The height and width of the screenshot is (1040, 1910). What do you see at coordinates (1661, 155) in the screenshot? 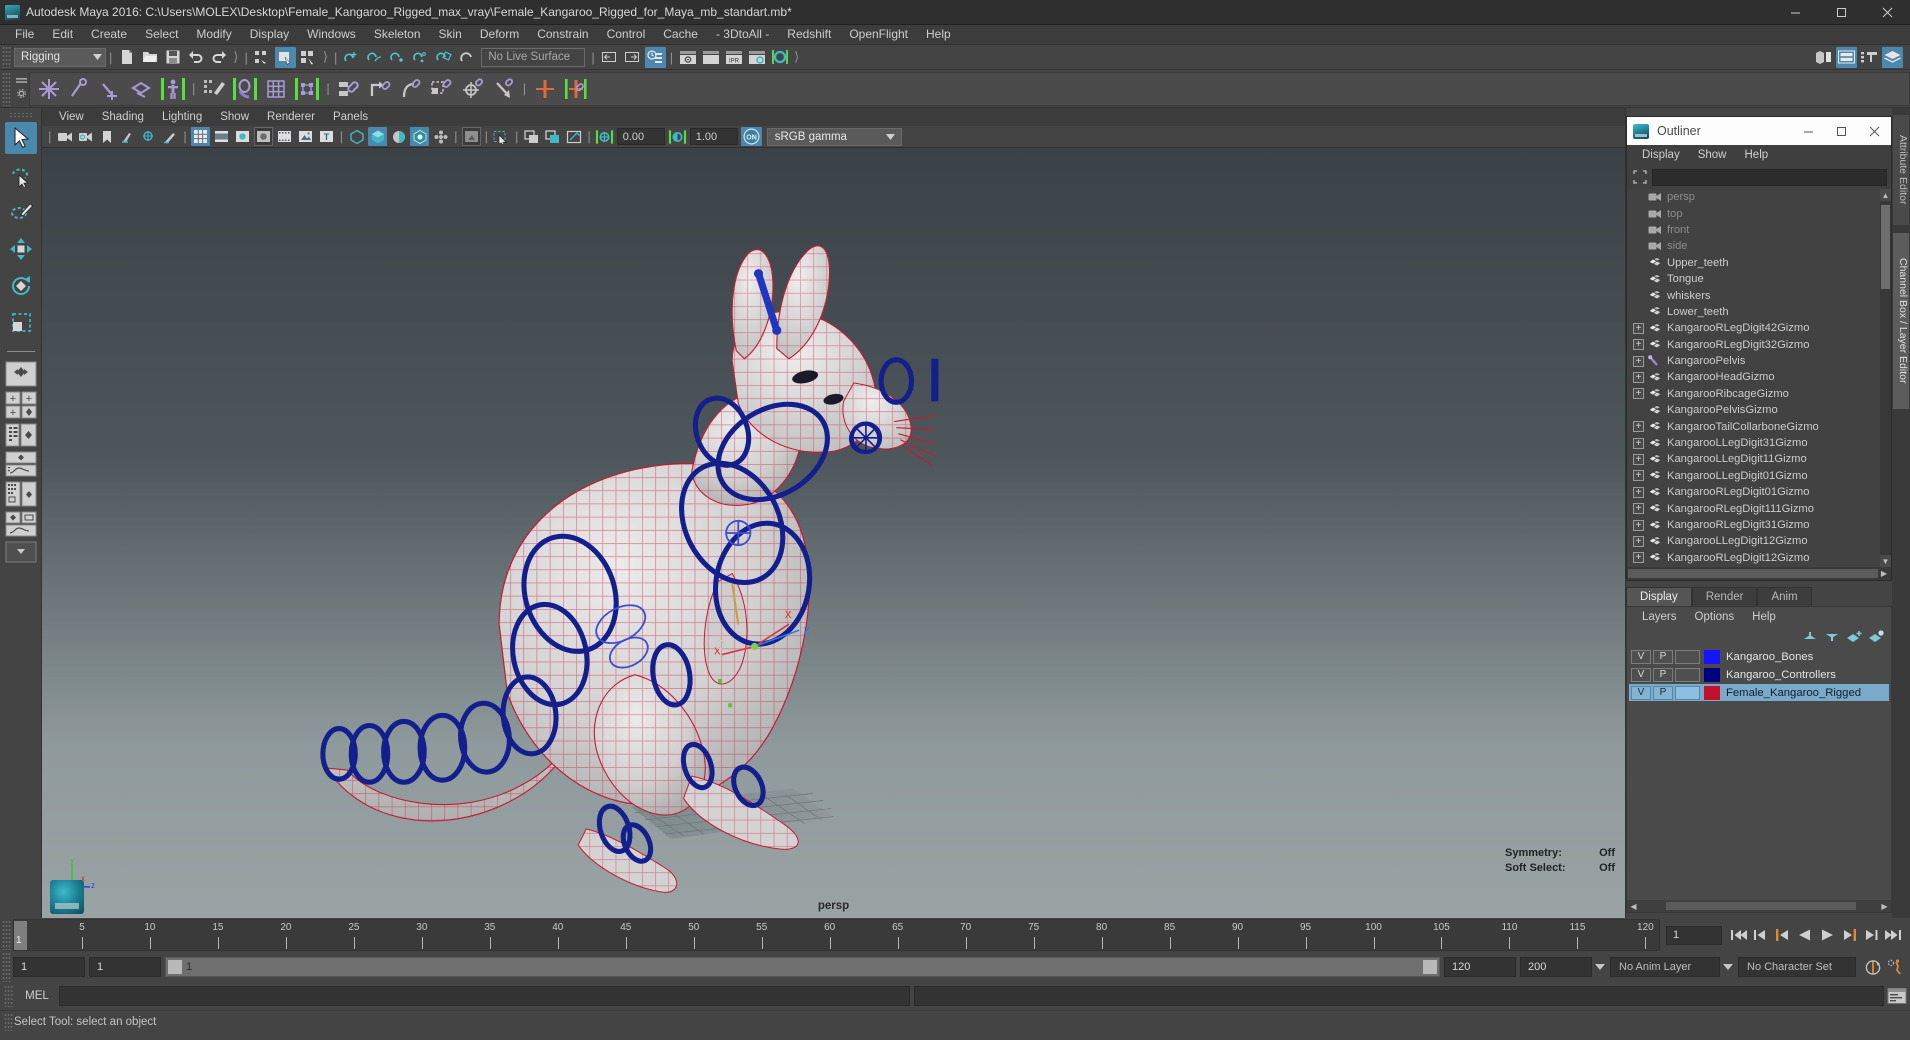
I see `outliner-menu-display: Display` at bounding box center [1661, 155].